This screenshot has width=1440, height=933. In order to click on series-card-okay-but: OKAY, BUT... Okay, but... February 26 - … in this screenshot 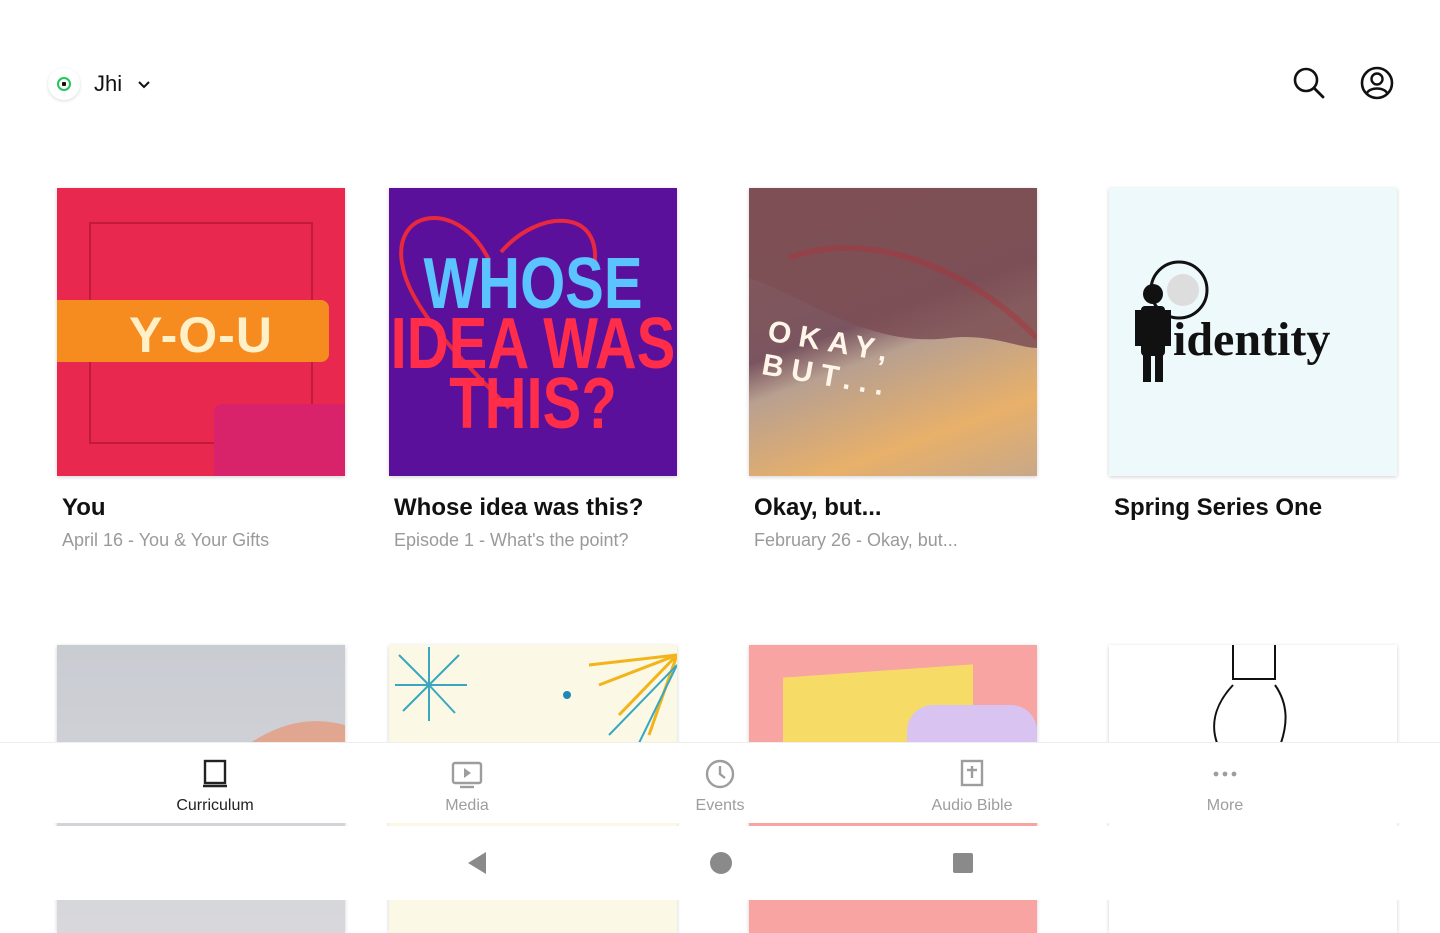, I will do `click(893, 369)`.